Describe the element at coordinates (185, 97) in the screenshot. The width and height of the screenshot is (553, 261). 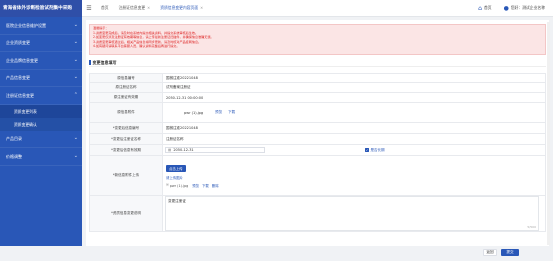
I see `field-value: 2050-12-31 00:00:00` at that location.